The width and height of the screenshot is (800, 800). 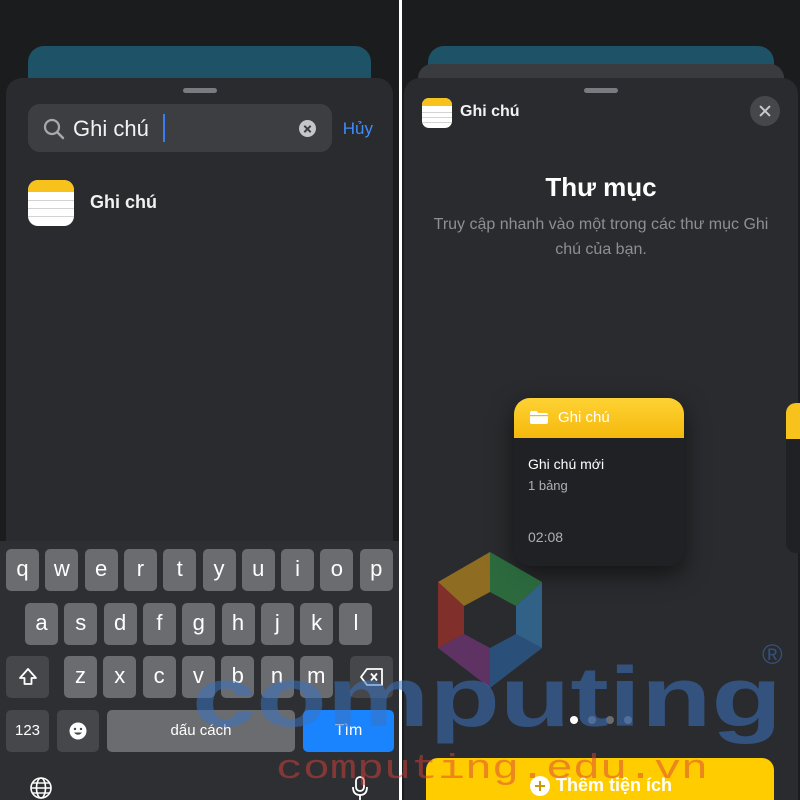 I want to click on key-d: d, so click(x=120, y=624).